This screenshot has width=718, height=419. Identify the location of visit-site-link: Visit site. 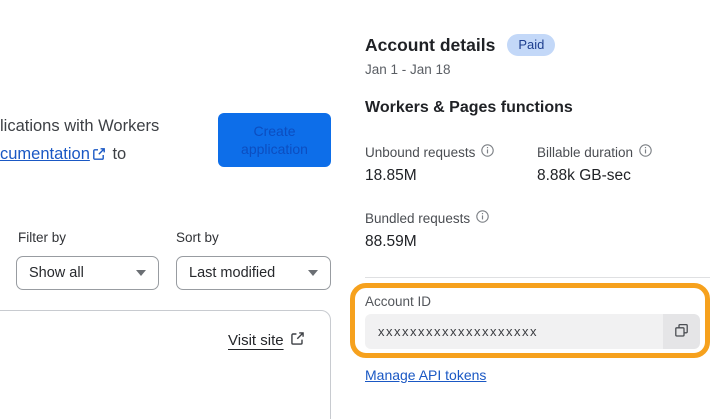
(266, 340).